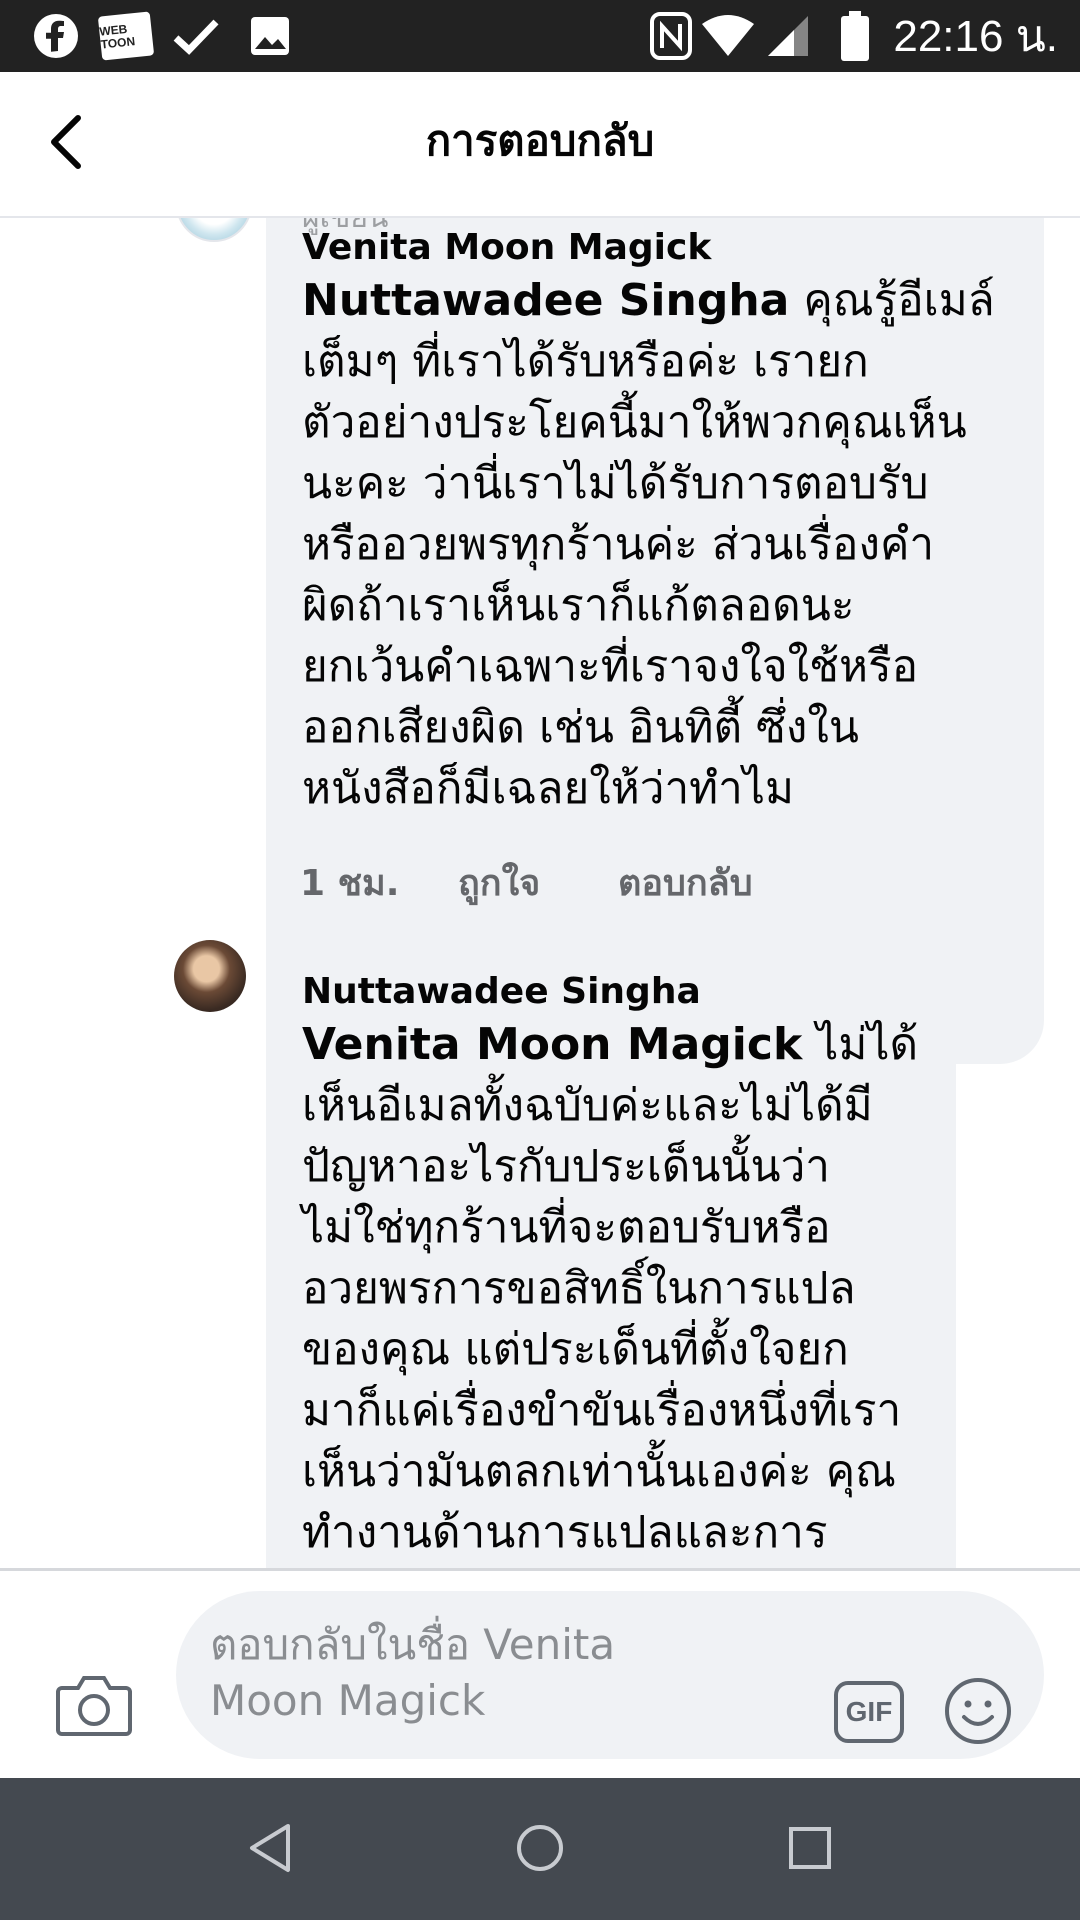  I want to click on emoji-button, so click(978, 1711).